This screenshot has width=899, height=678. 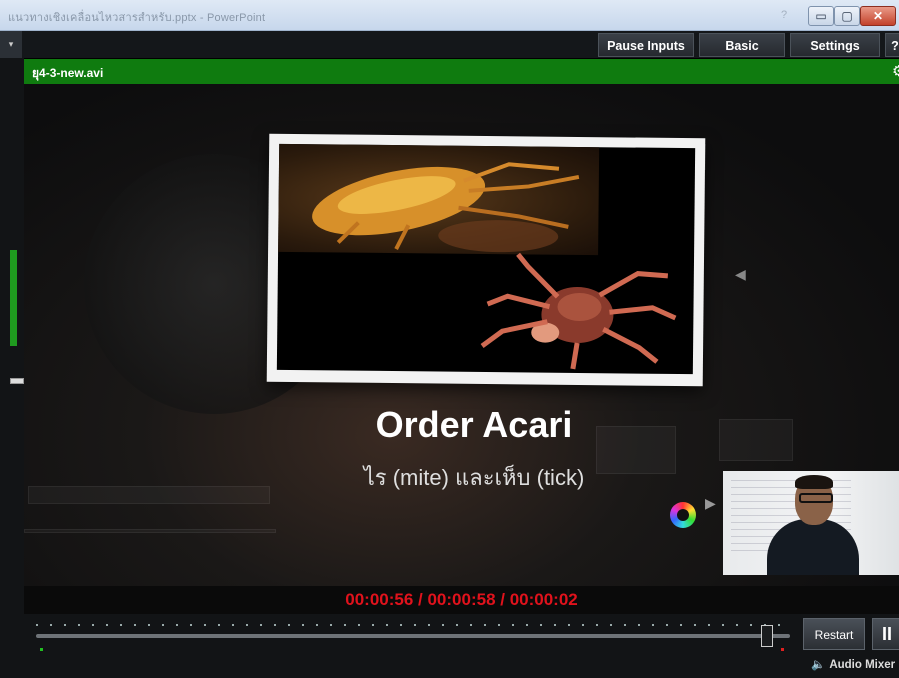 I want to click on presenter-hair, so click(x=814, y=482).